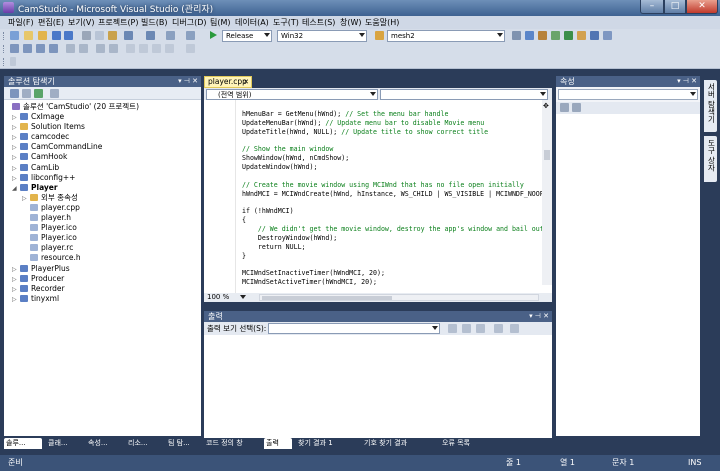  I want to click on properties-object-select, so click(628, 94).